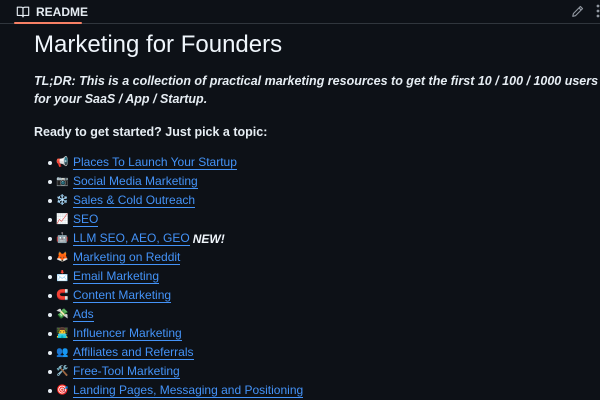  What do you see at coordinates (127, 257) in the screenshot?
I see `topic-link-reddit: Marketing on Reddit` at bounding box center [127, 257].